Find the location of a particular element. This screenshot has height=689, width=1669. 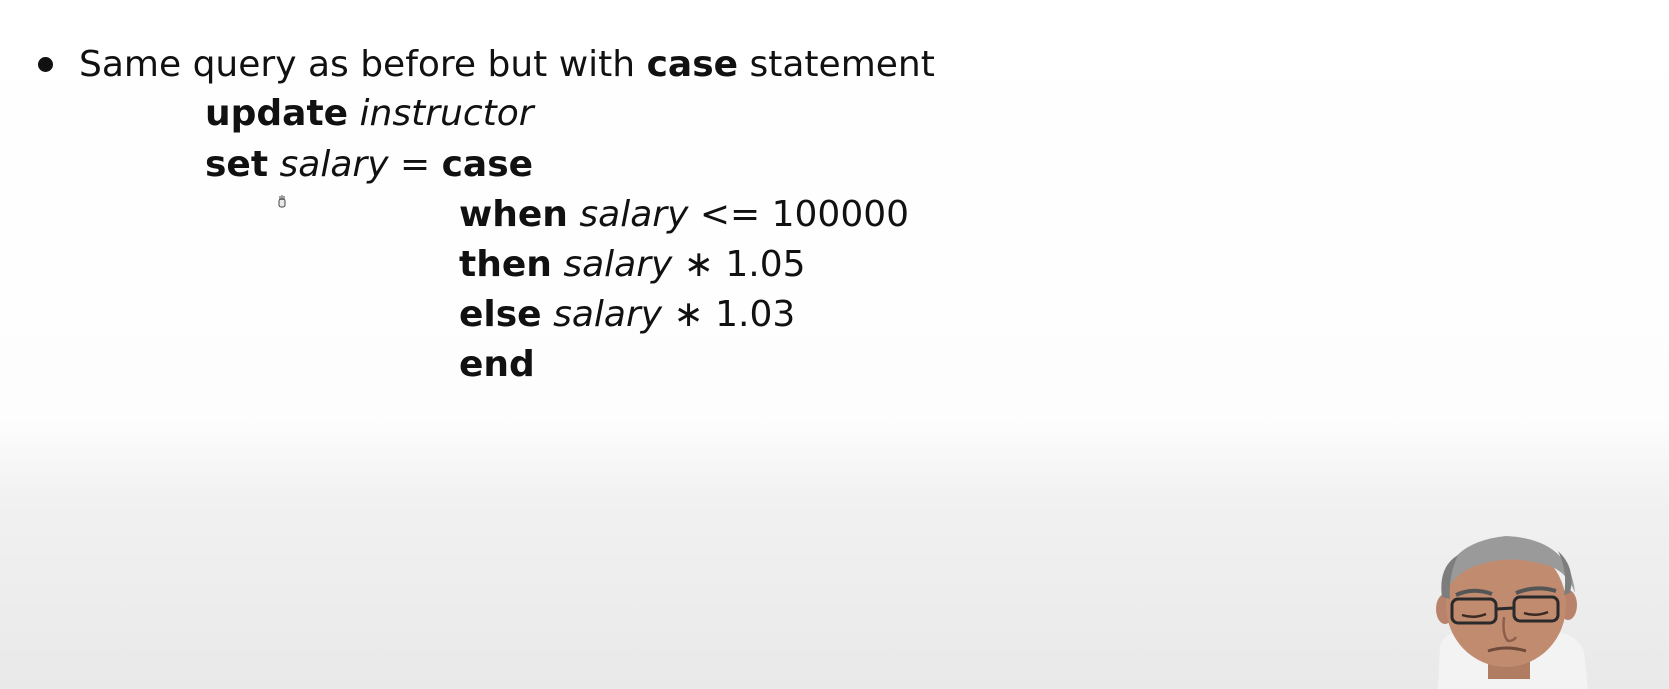

code-line-end: end is located at coordinates (497, 365).